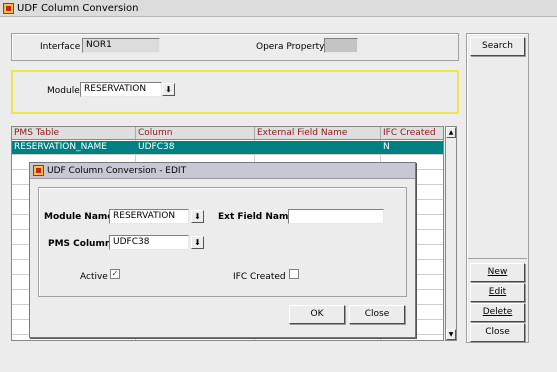  I want to click on interface-label: Interface, so click(60, 47).